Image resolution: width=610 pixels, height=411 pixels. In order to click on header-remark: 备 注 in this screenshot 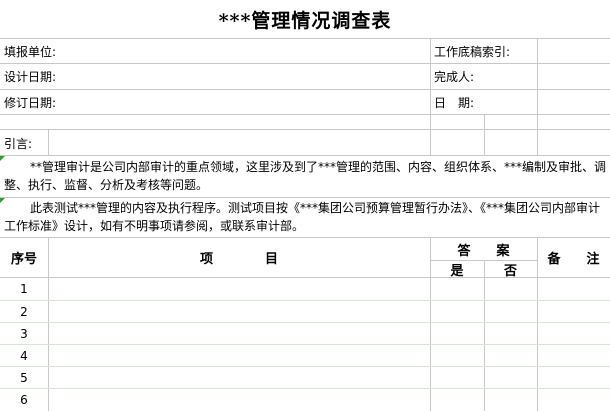, I will do `click(573, 259)`.